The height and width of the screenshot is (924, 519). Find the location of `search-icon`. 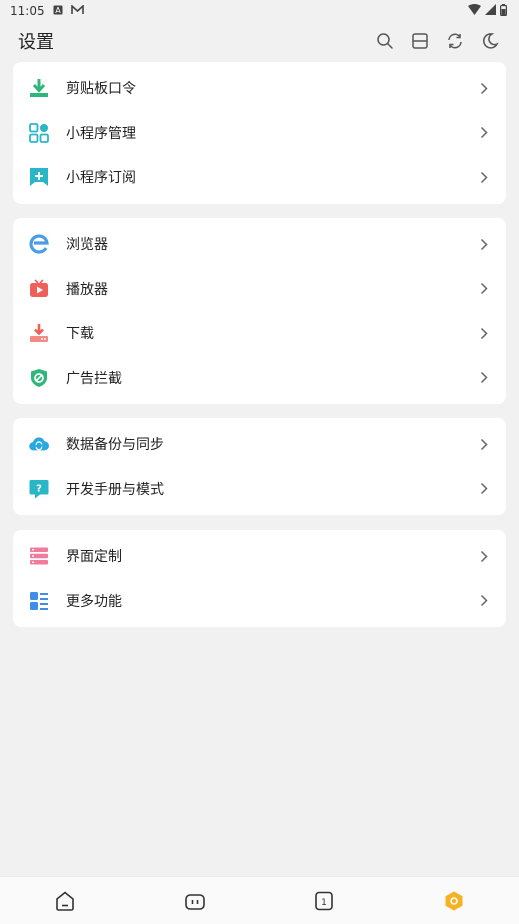

search-icon is located at coordinates (385, 41).